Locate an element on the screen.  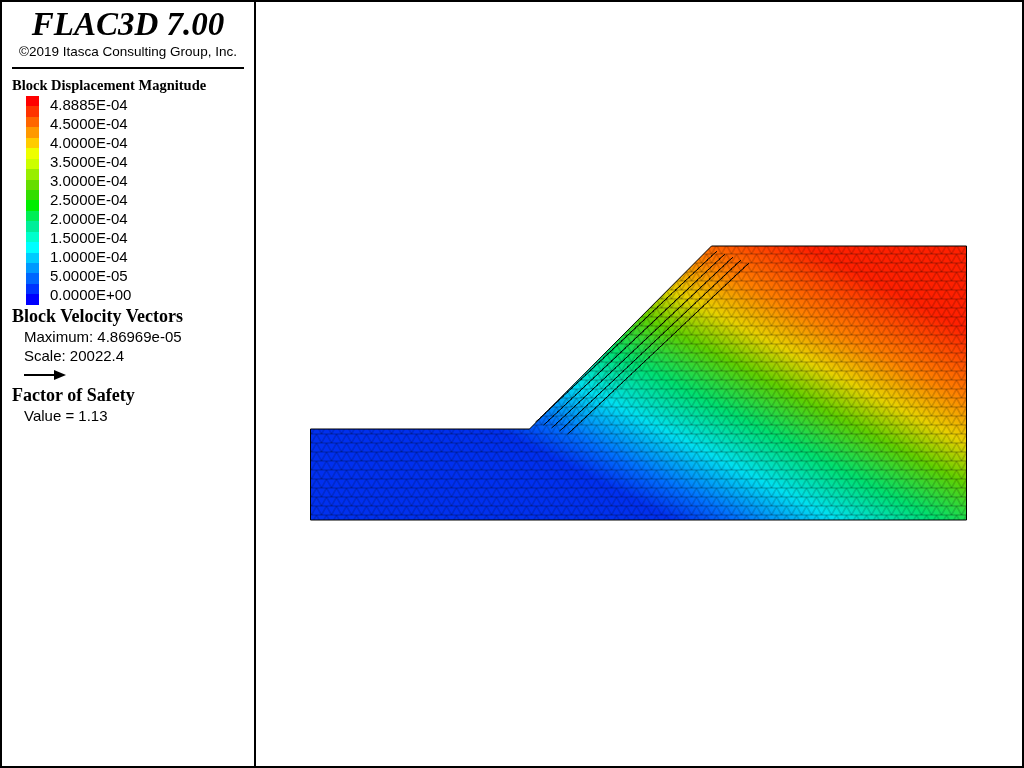
legend-heading: Factor of Safety is located at coordinates (74, 395).